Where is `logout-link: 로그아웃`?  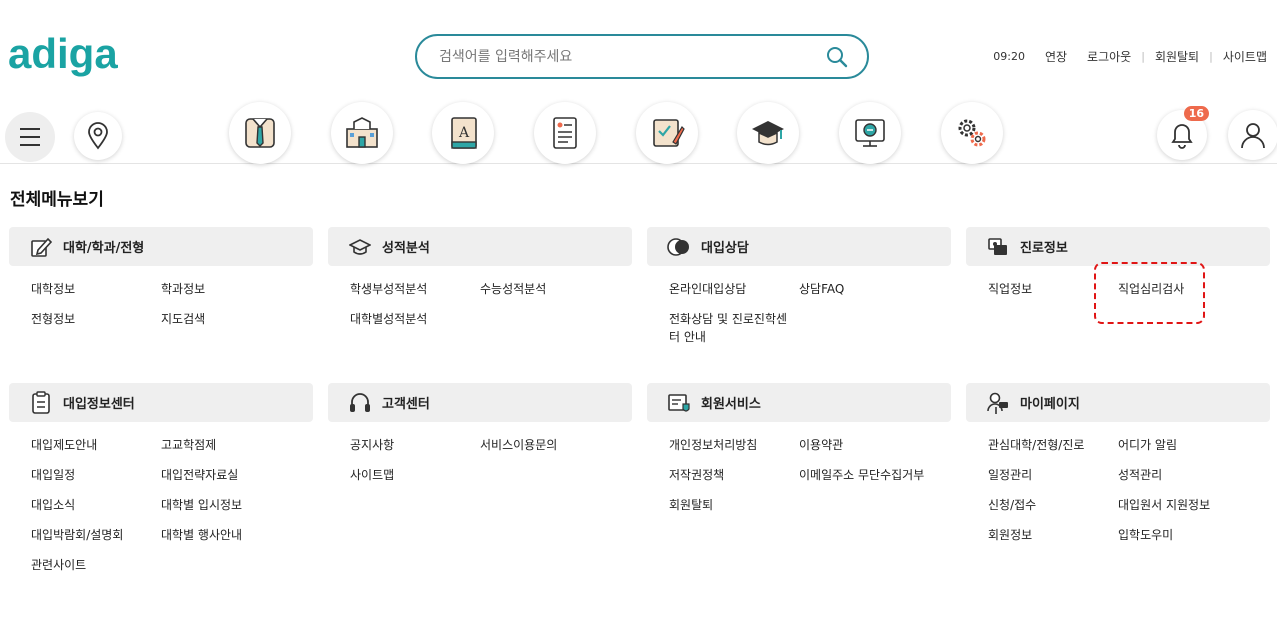
logout-link: 로그아웃 is located at coordinates (1109, 56).